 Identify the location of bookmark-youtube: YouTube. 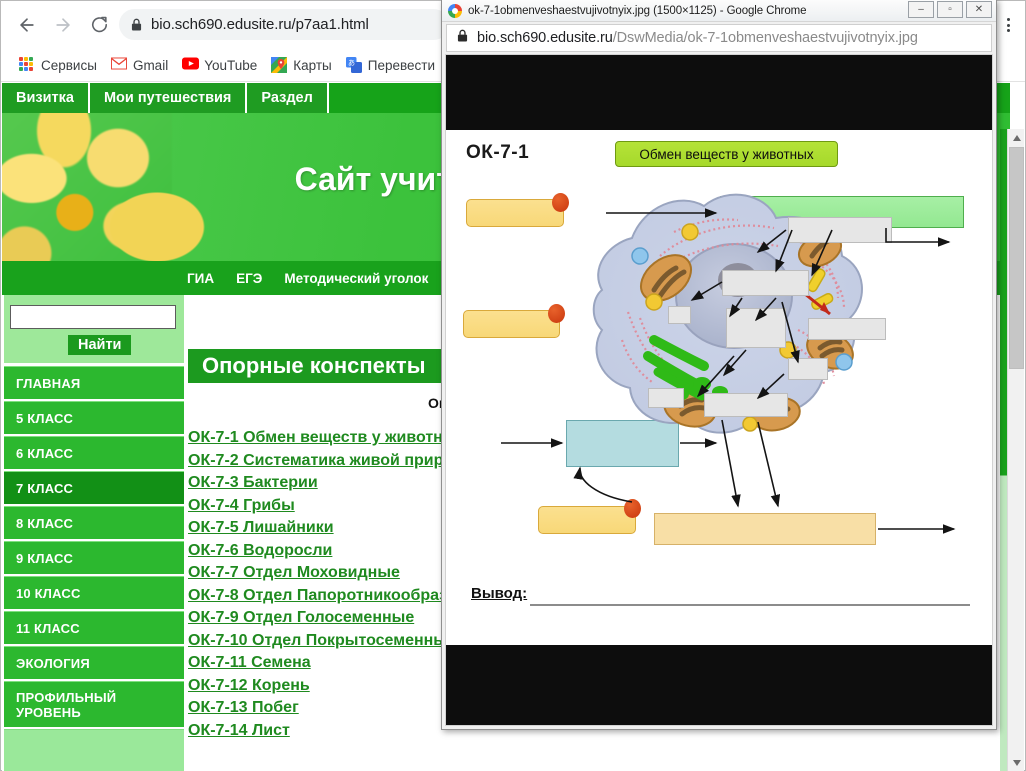
(222, 65).